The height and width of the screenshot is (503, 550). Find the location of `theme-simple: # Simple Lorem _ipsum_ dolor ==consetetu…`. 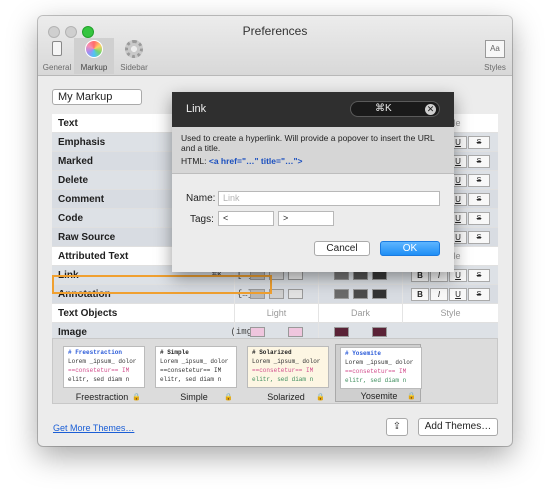

theme-simple: # Simple Lorem _ipsum_ dolor ==consetetu… is located at coordinates (194, 373).